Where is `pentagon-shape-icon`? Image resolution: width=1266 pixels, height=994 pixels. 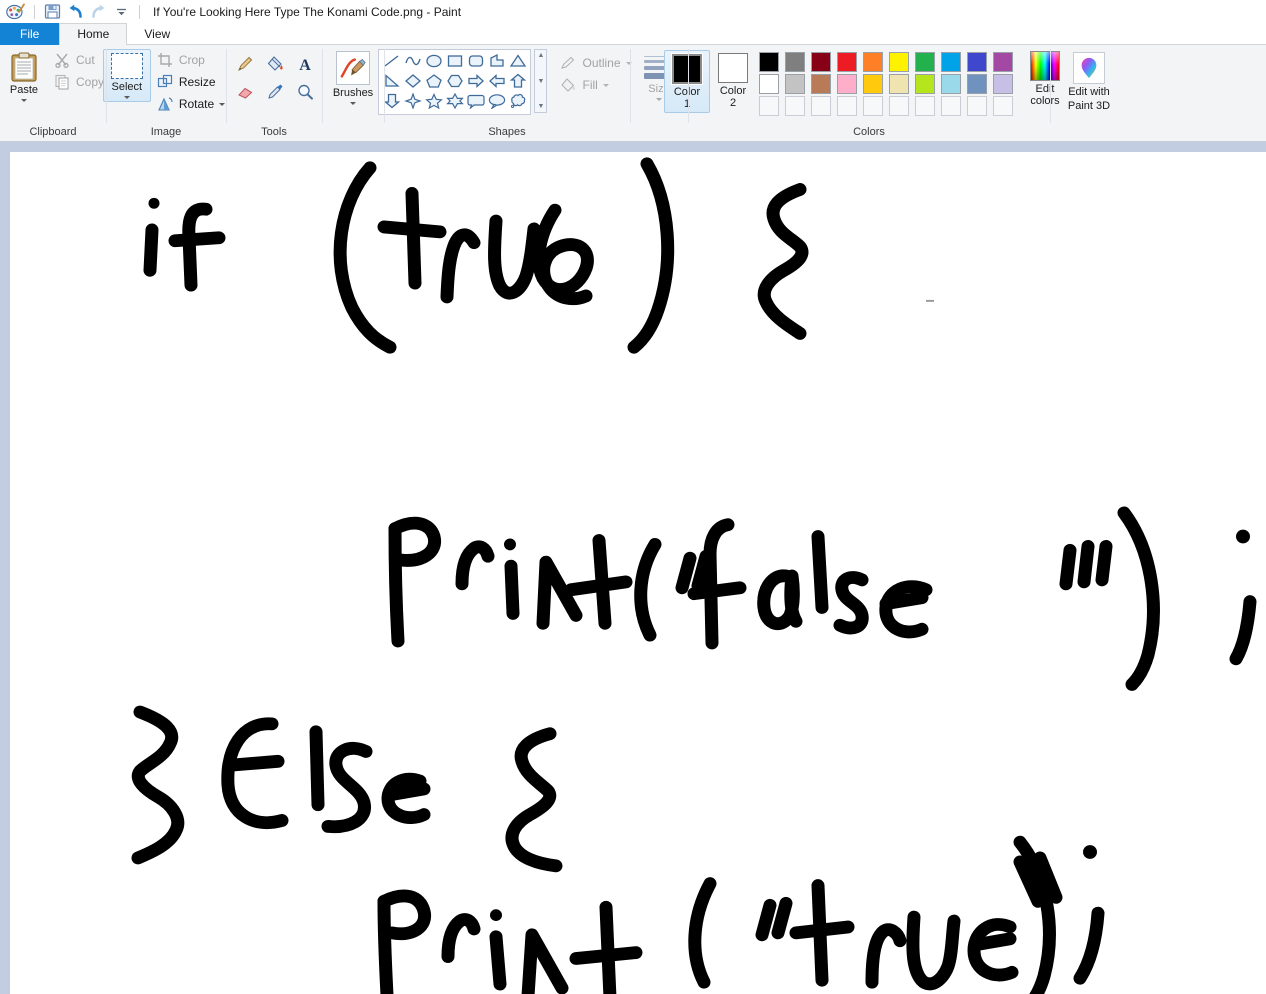
pentagon-shape-icon is located at coordinates (434, 82).